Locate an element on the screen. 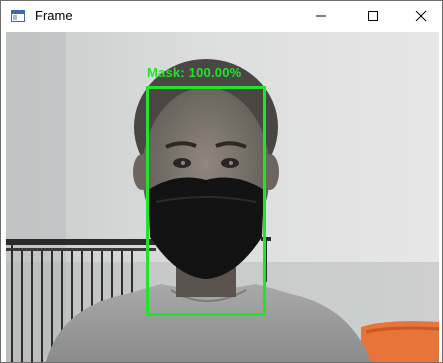 This screenshot has width=443, height=363. title-bar: Frame is located at coordinates (221, 16).